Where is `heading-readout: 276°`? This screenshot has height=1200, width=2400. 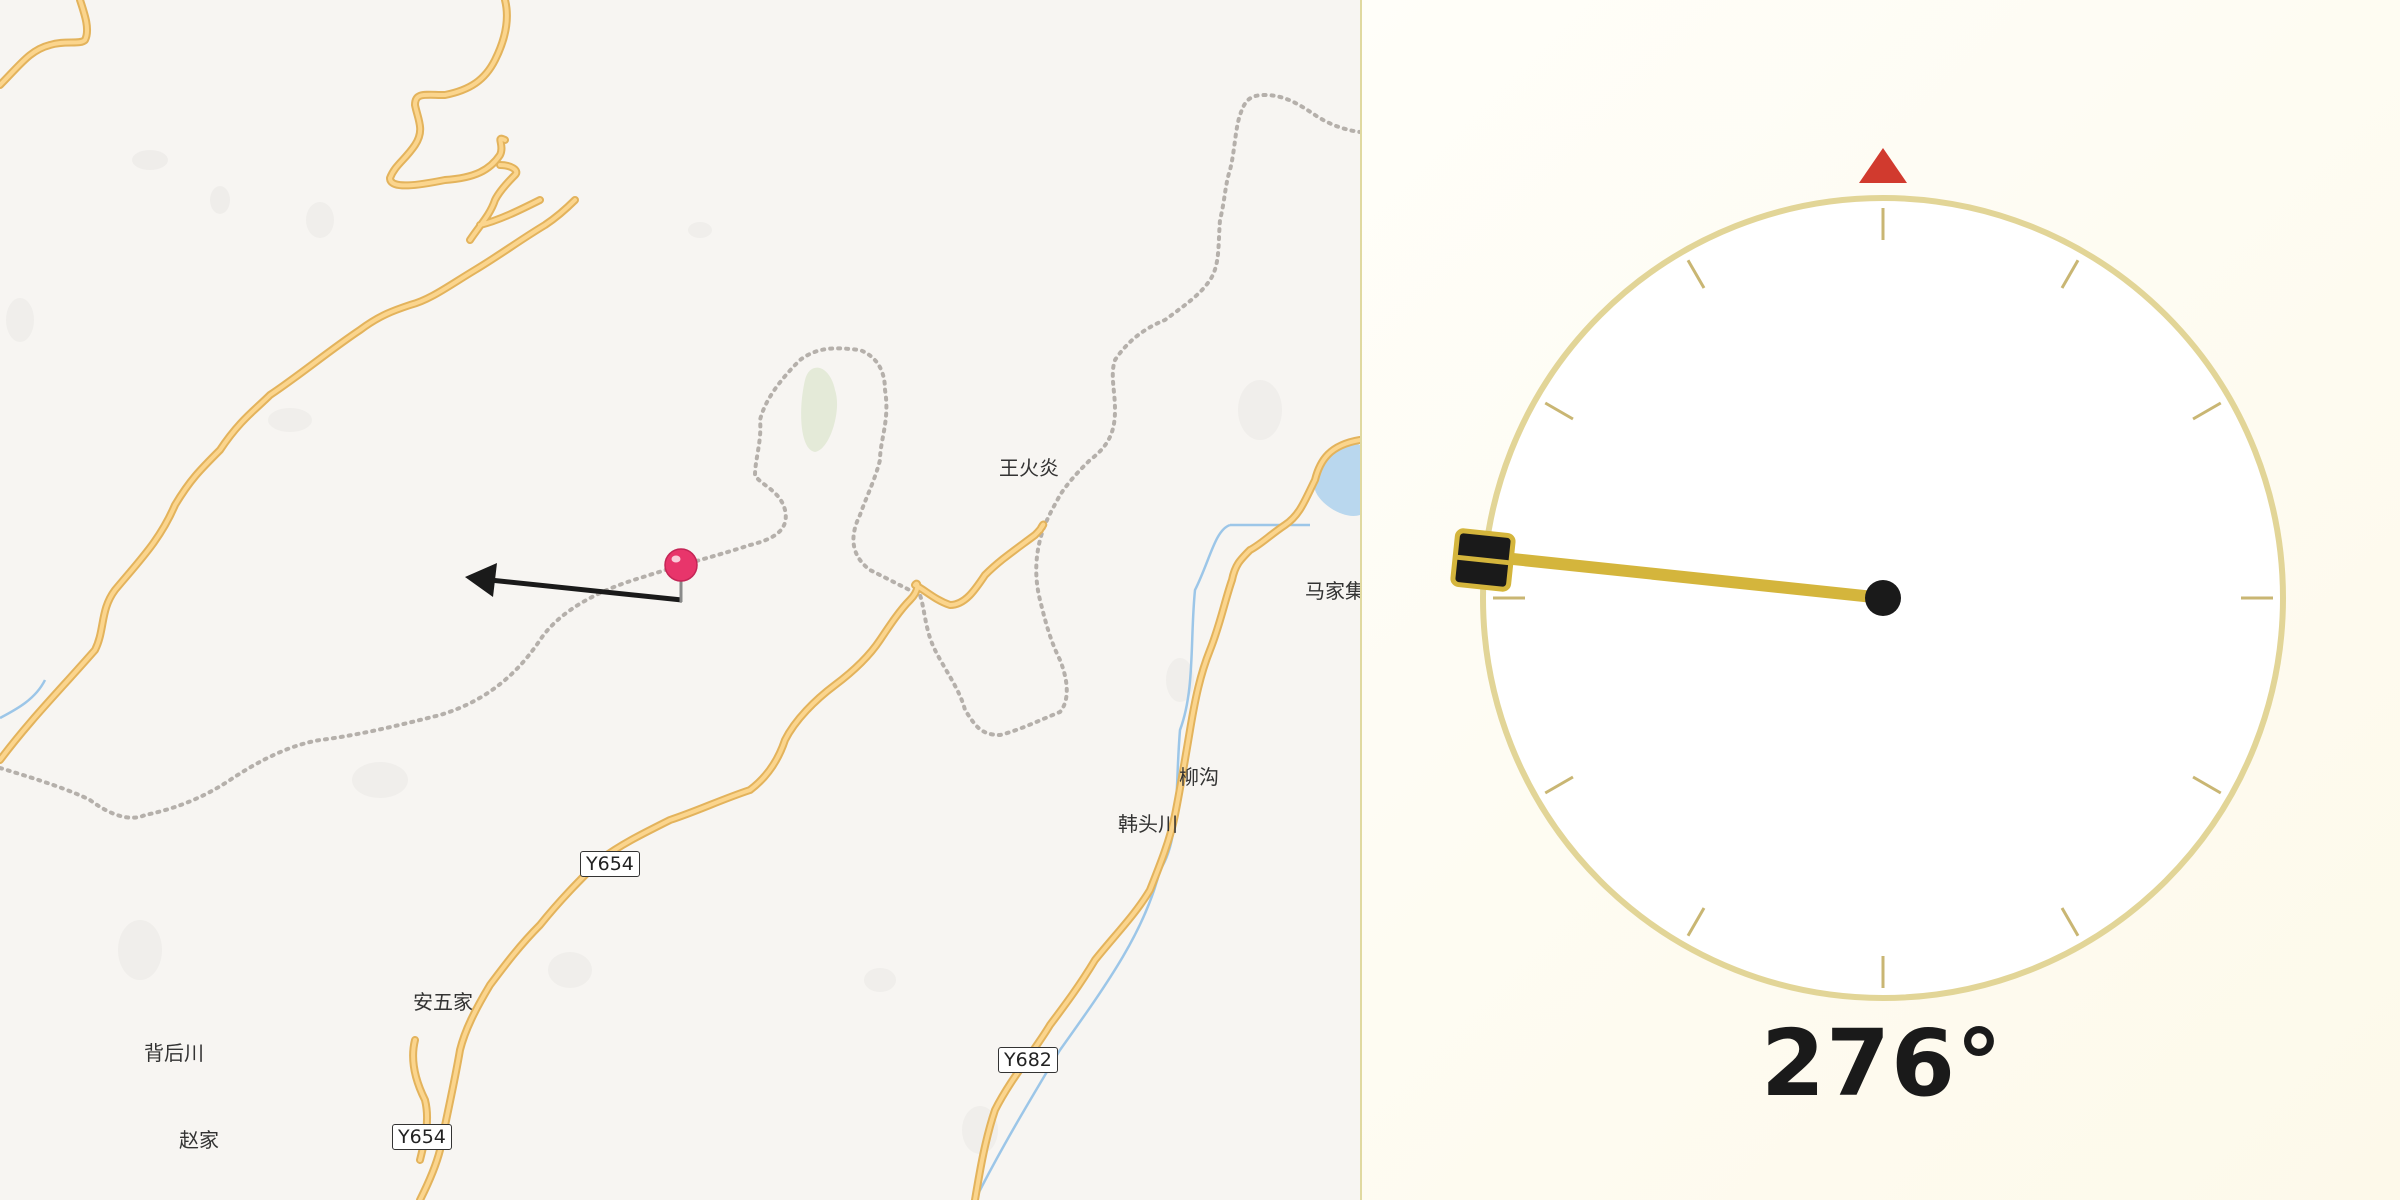
heading-readout: 276° is located at coordinates (1882, 1063).